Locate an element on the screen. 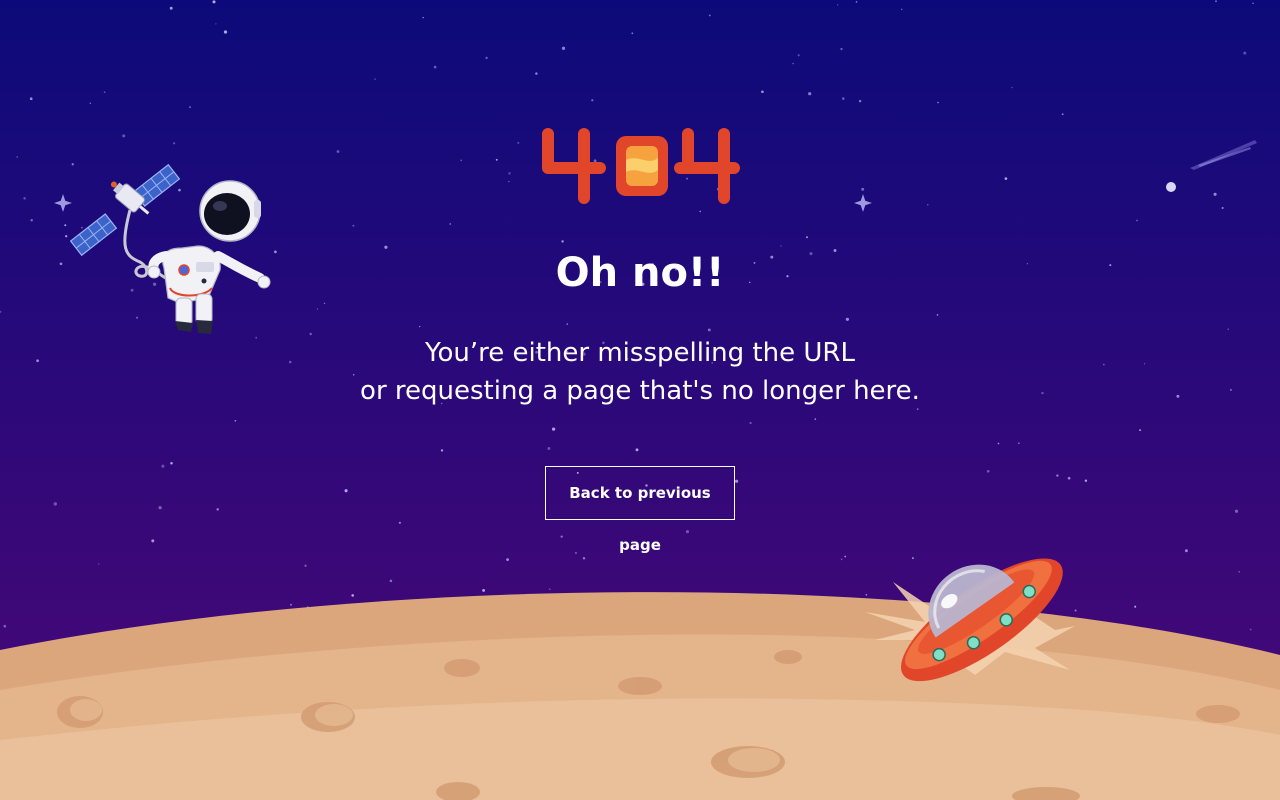 Image resolution: width=1280 pixels, height=800 pixels. page-title: Oh no!! is located at coordinates (640, 273).